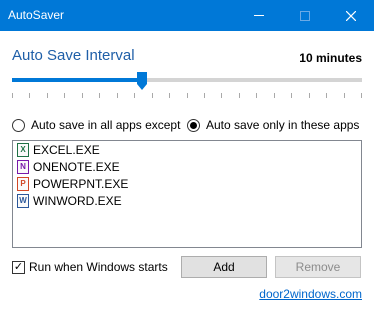 The height and width of the screenshot is (312, 374). Describe the element at coordinates (77, 80) in the screenshot. I see `slider-fill` at that location.